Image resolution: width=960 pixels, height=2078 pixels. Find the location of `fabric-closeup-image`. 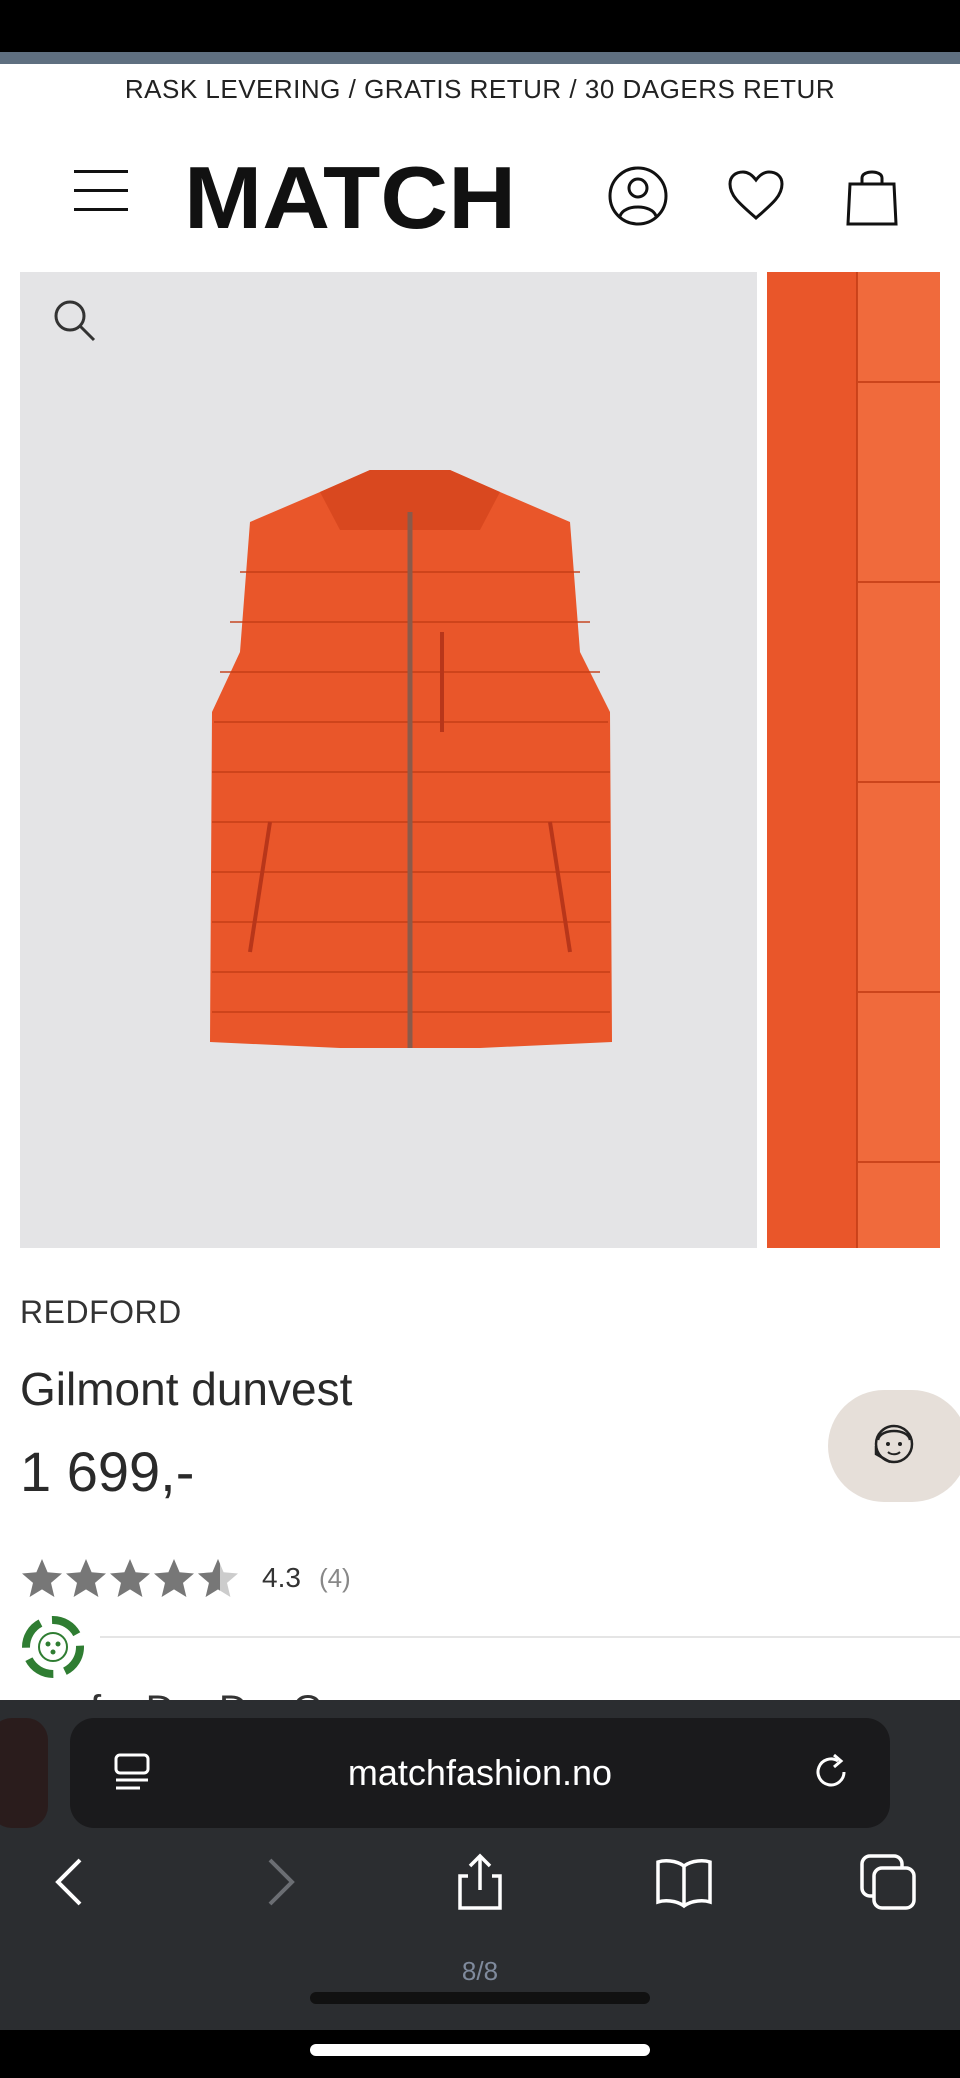

fabric-closeup-image is located at coordinates (898, 760).